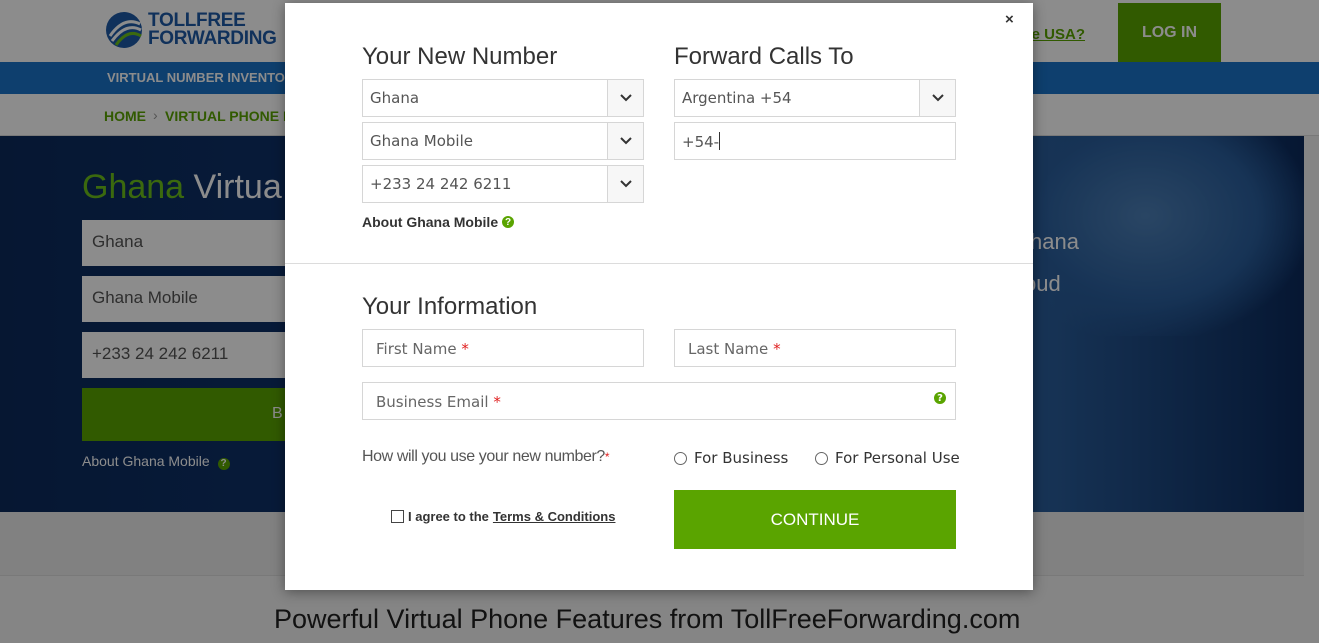 The image size is (1319, 643). Describe the element at coordinates (448, 516) in the screenshot. I see `terms-agree-label: I agree to the` at that location.